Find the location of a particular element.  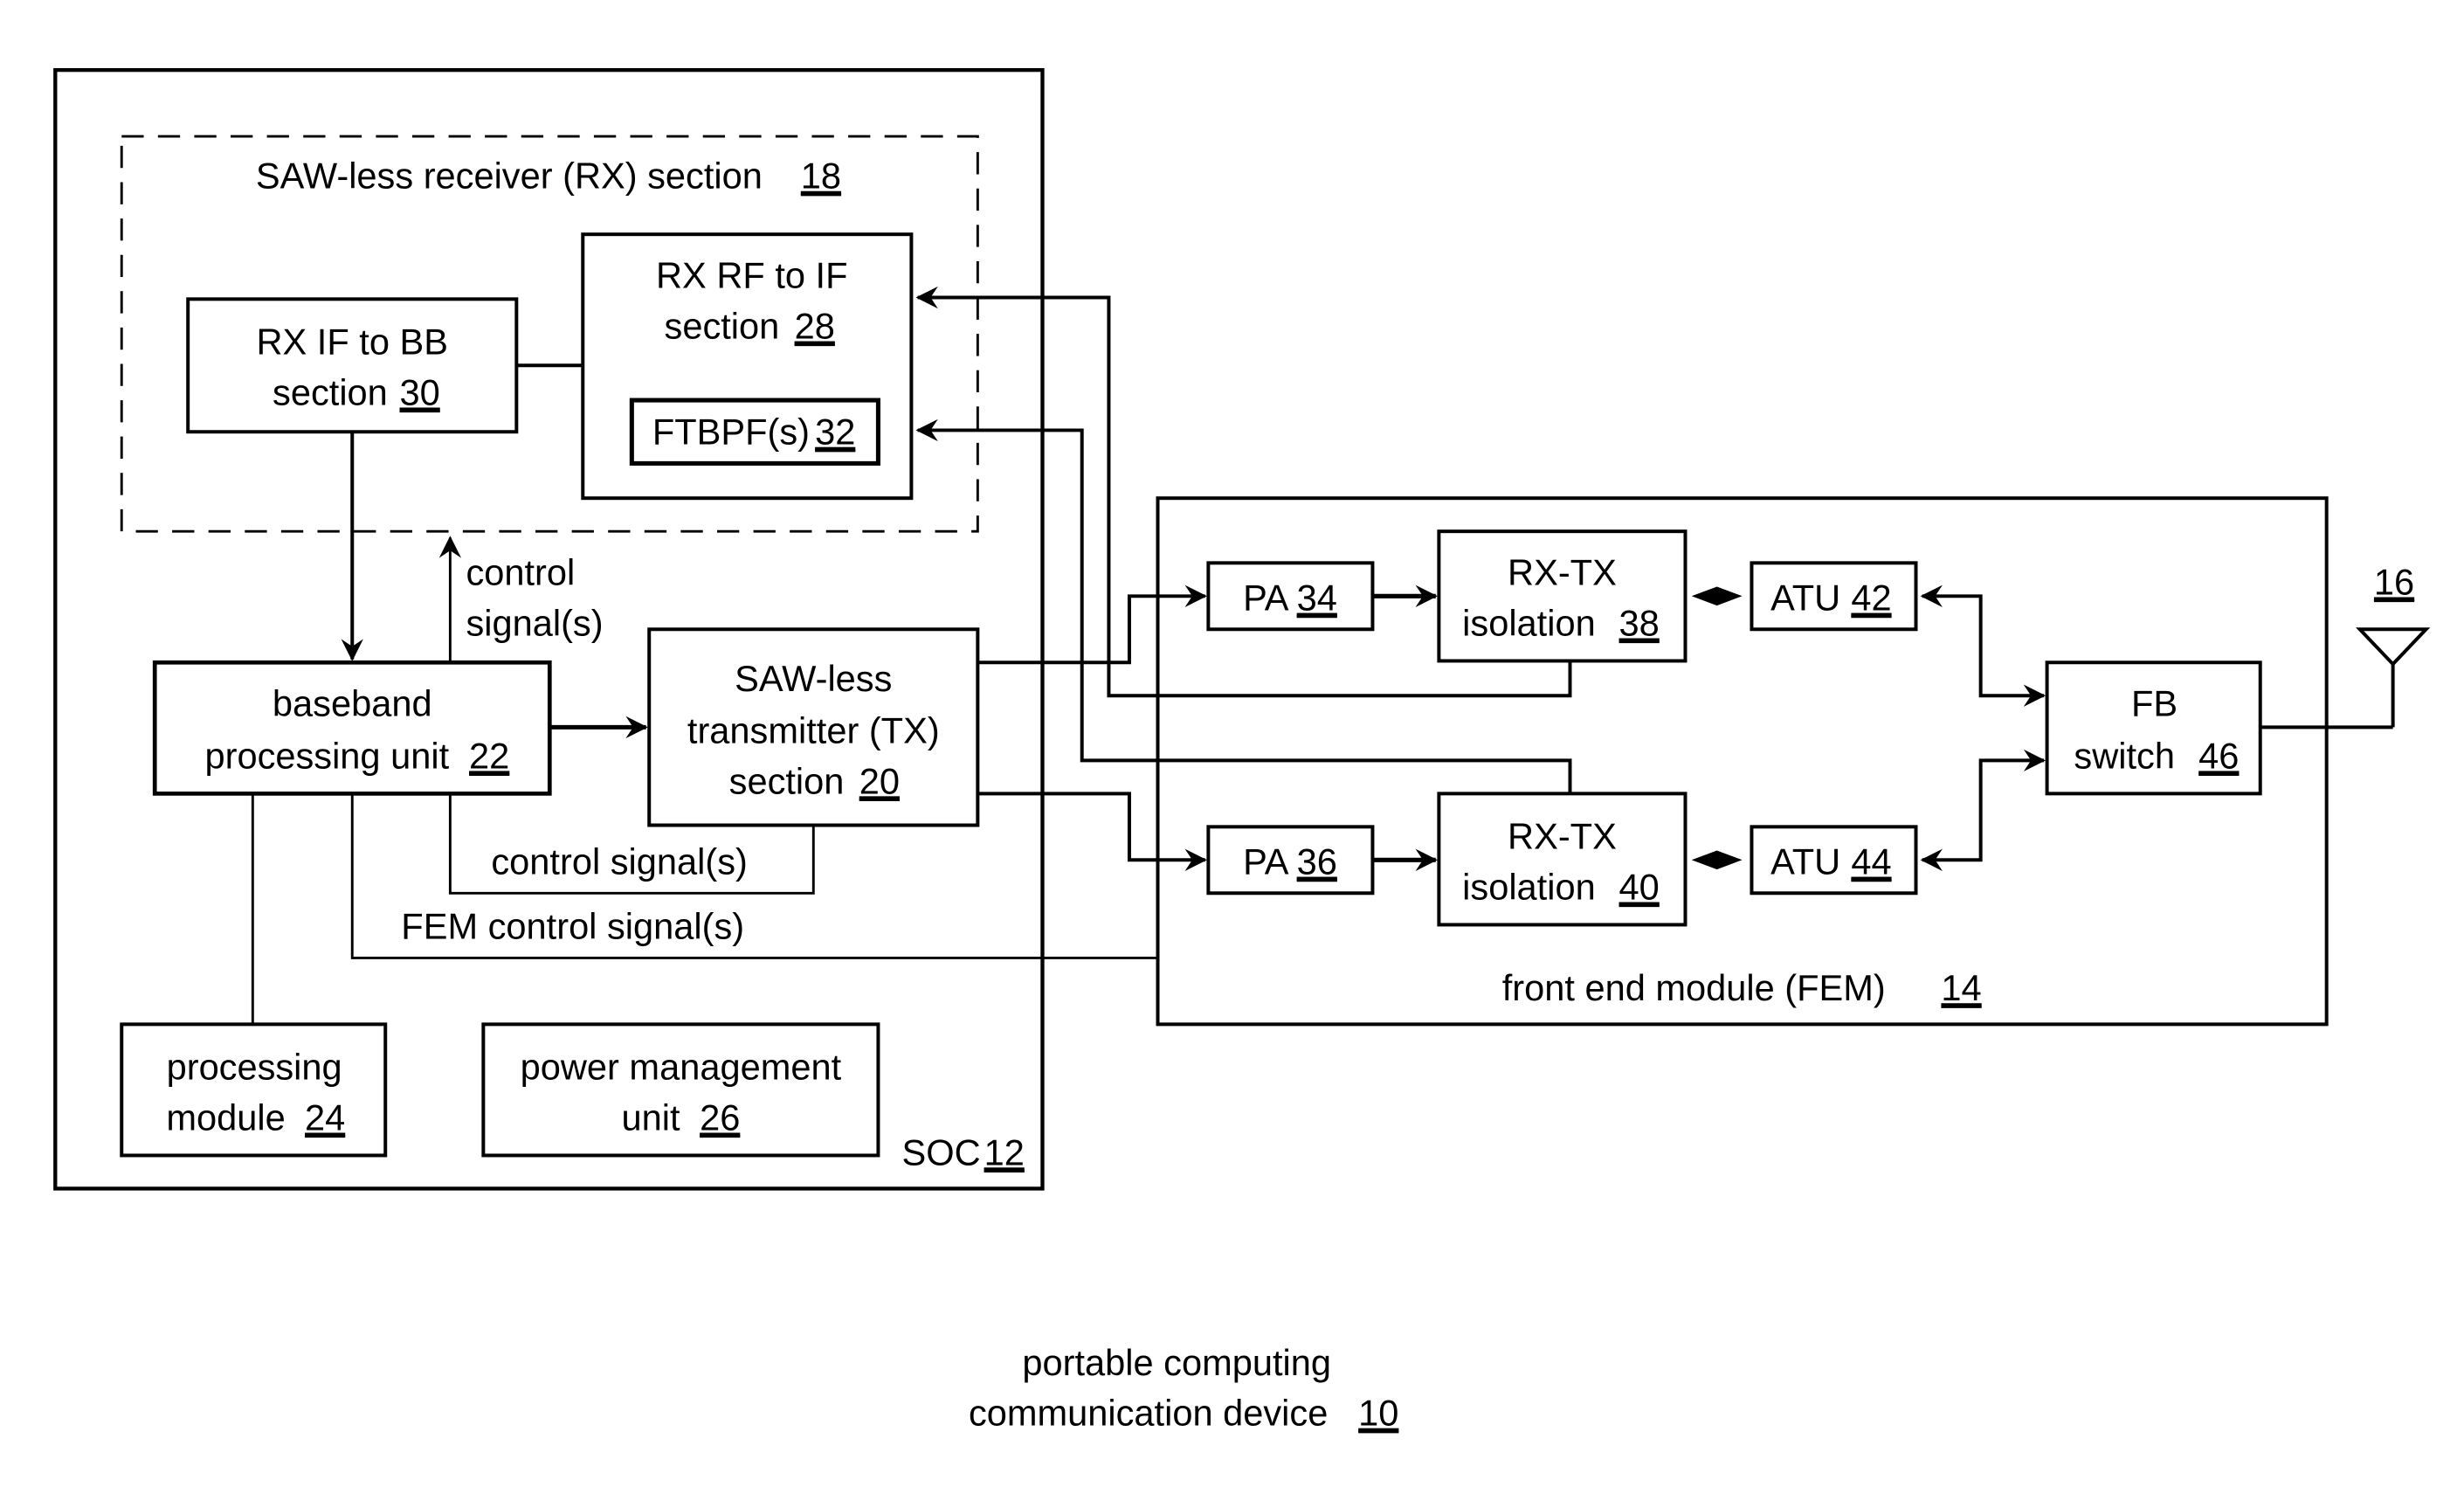

processing-module-line1: processing is located at coordinates (254, 1067).